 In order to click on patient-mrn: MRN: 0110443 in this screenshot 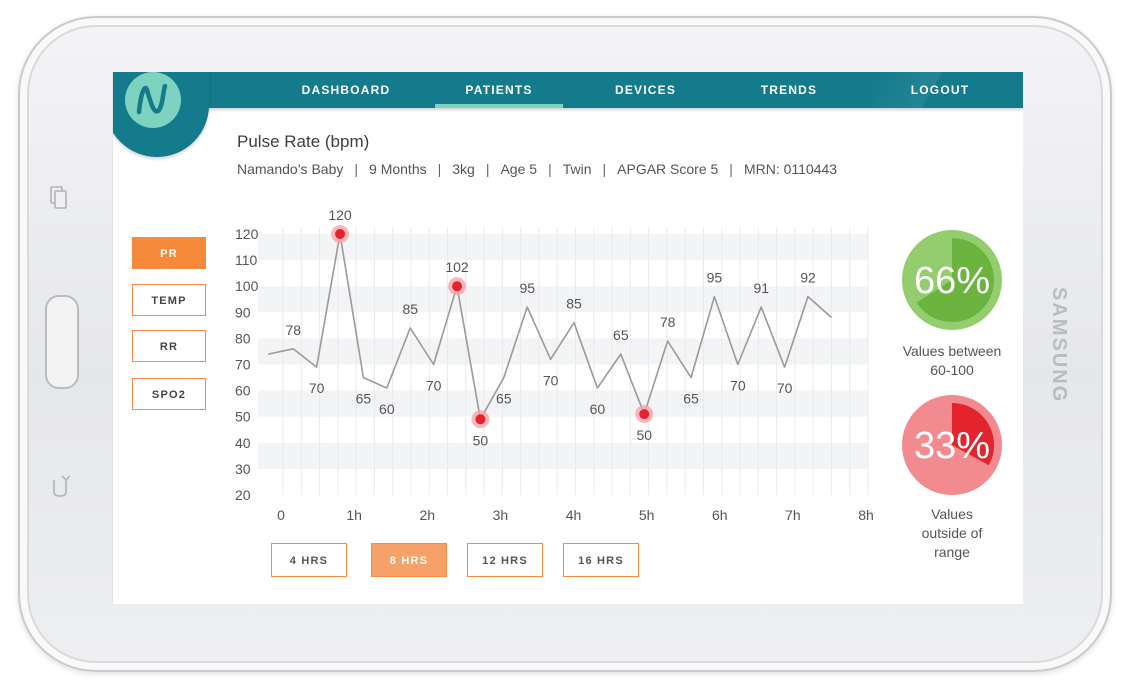, I will do `click(790, 169)`.